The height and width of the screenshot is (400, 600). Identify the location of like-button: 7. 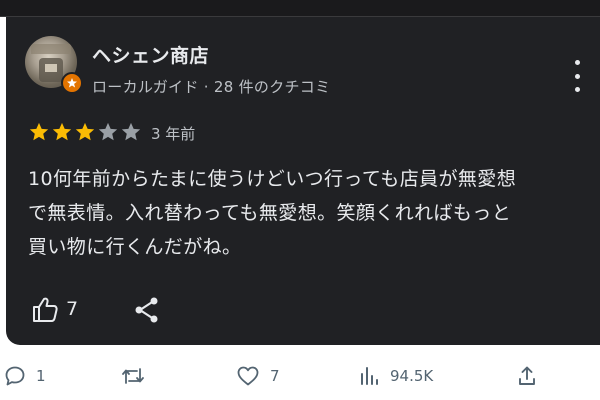
(258, 376).